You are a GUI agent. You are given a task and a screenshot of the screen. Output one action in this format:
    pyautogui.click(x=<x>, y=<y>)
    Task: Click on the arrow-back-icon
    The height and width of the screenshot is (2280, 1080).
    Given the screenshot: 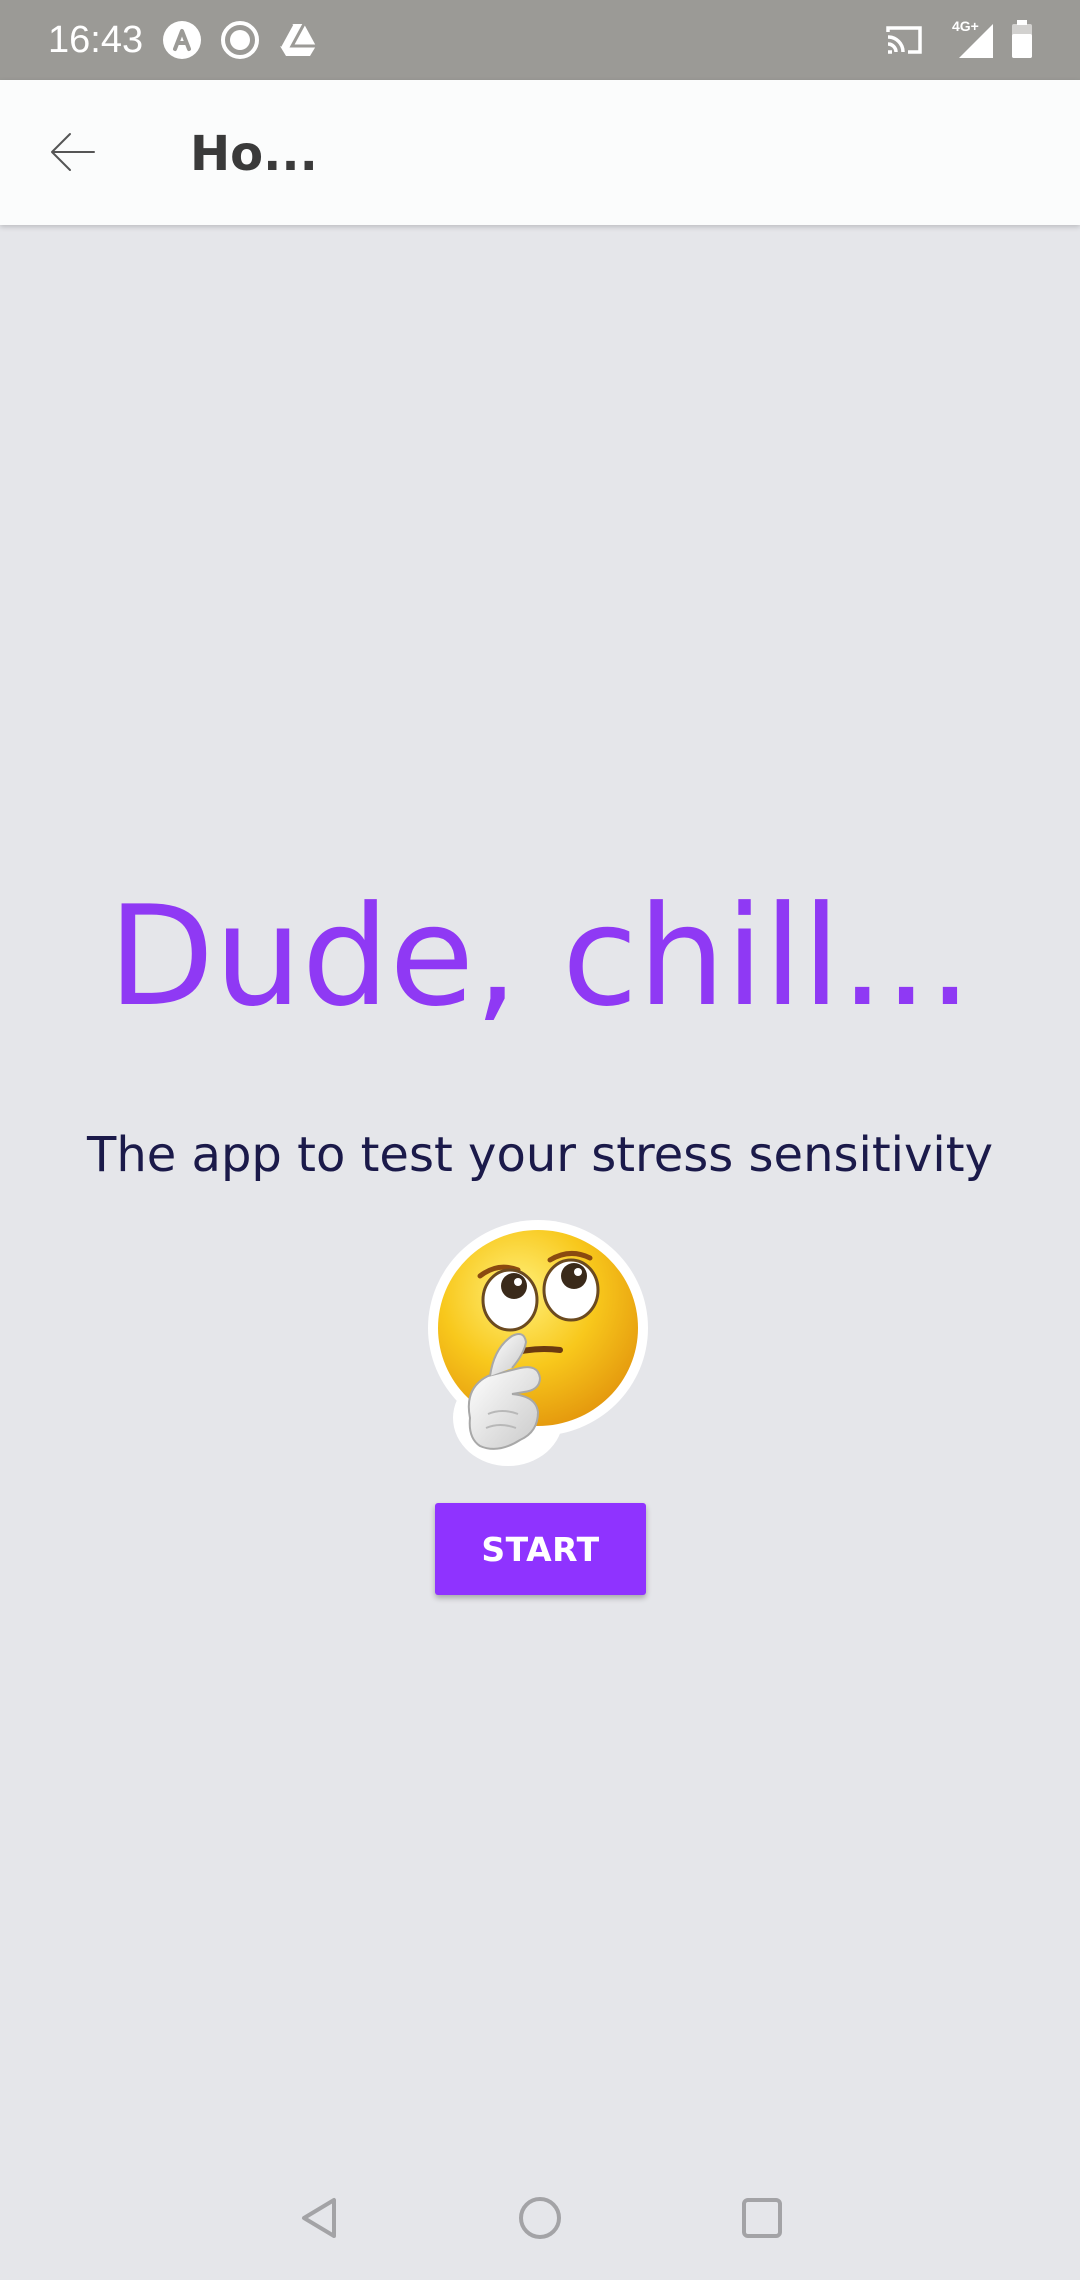 What is the action you would take?
    pyautogui.click(x=72, y=154)
    